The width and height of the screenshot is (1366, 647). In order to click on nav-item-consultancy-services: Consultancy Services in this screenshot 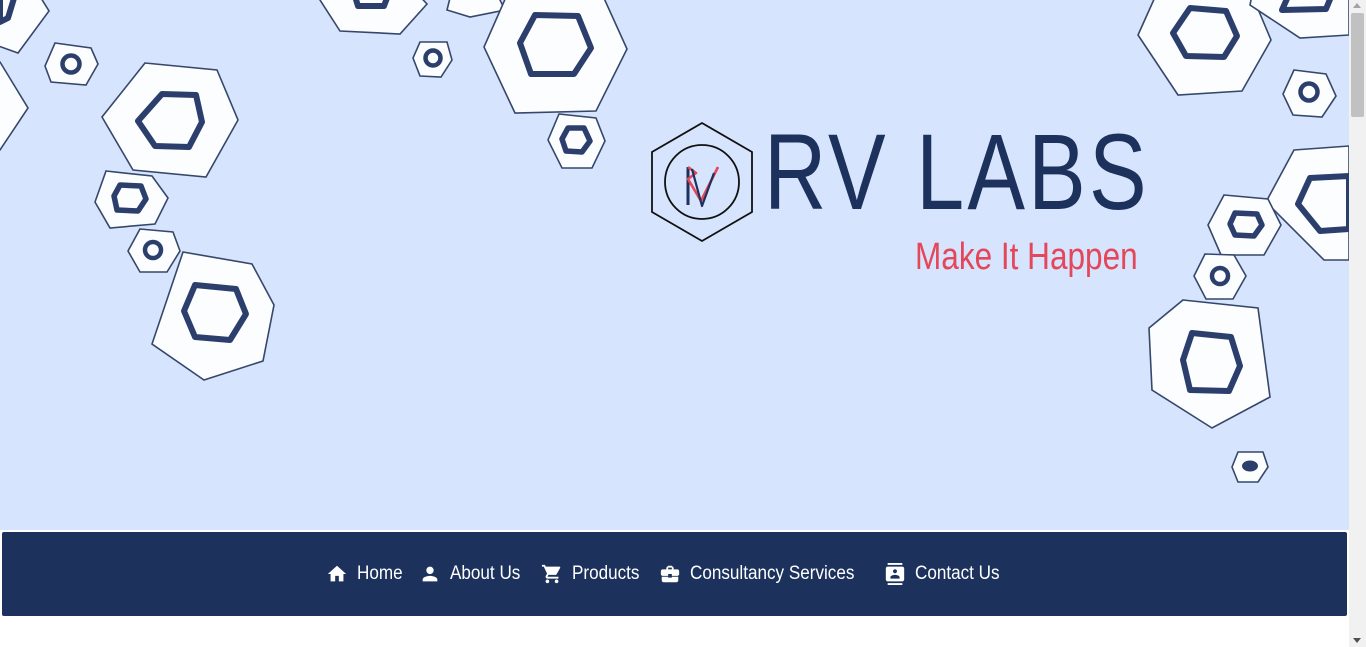, I will do `click(763, 574)`.